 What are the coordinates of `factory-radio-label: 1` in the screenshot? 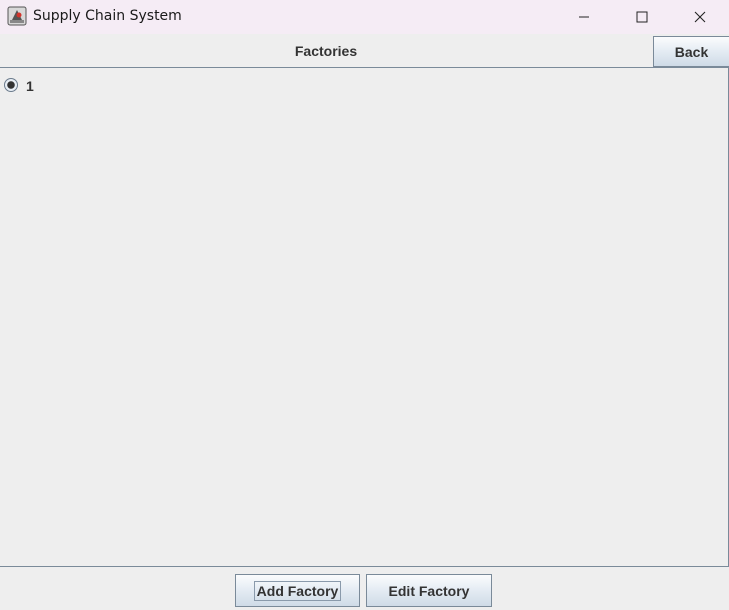 It's located at (30, 86).